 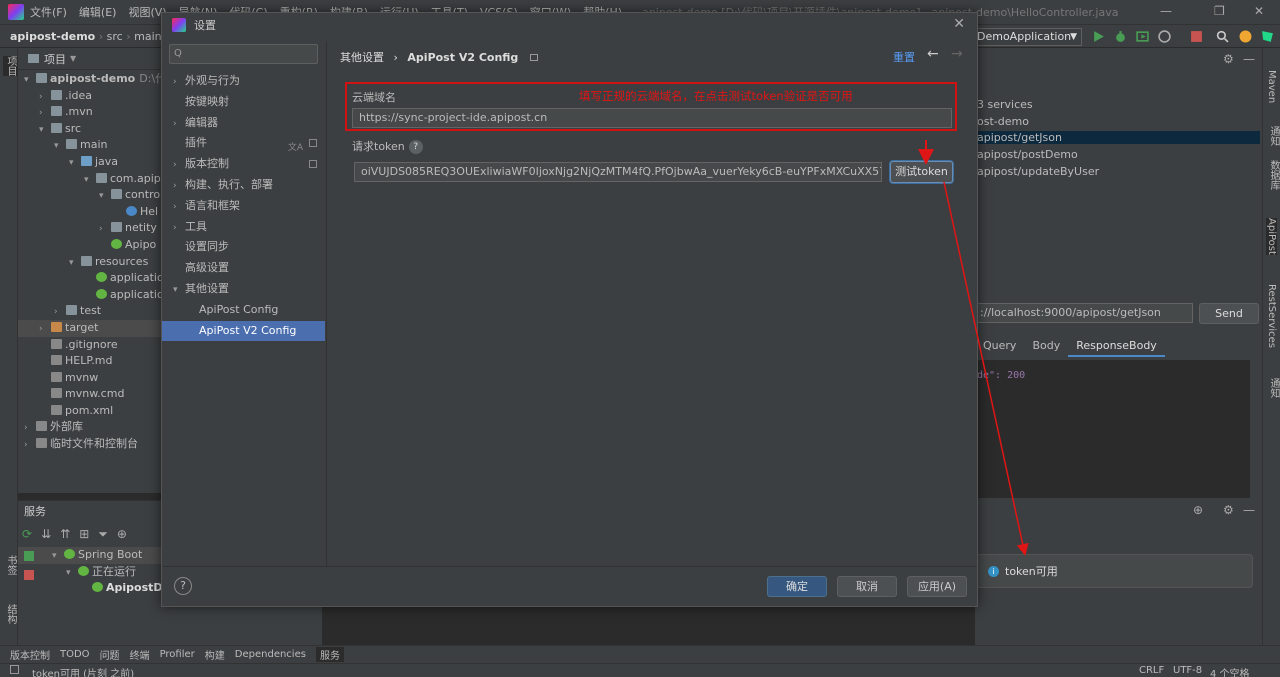 What do you see at coordinates (1027, 154) in the screenshot?
I see `api-tree-item: apipost/postDemo` at bounding box center [1027, 154].